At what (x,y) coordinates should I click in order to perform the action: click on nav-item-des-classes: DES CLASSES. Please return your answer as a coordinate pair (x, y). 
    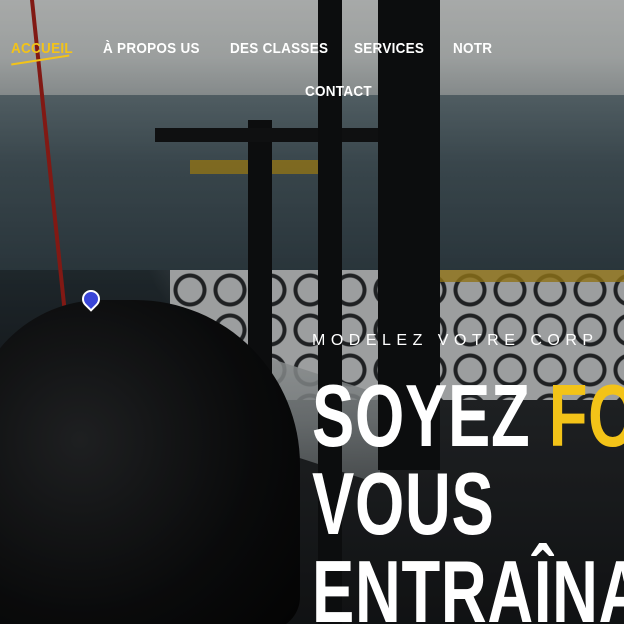
    Looking at the image, I should click on (279, 48).